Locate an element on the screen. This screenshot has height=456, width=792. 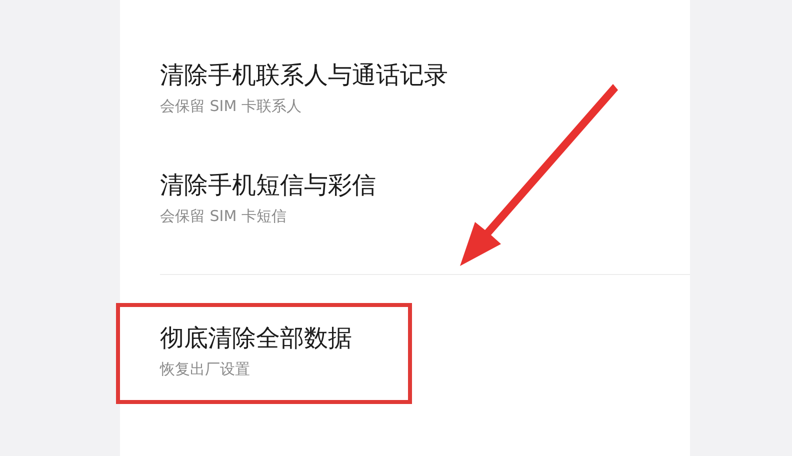
item-subtitle: 会保留 SIM 卡联系人 is located at coordinates (231, 106).